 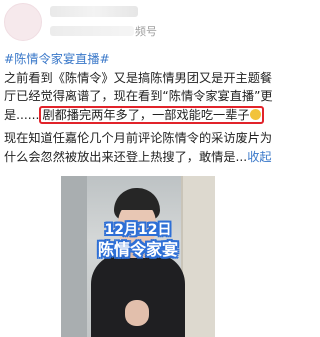 I want to click on person-hand, so click(x=137, y=313).